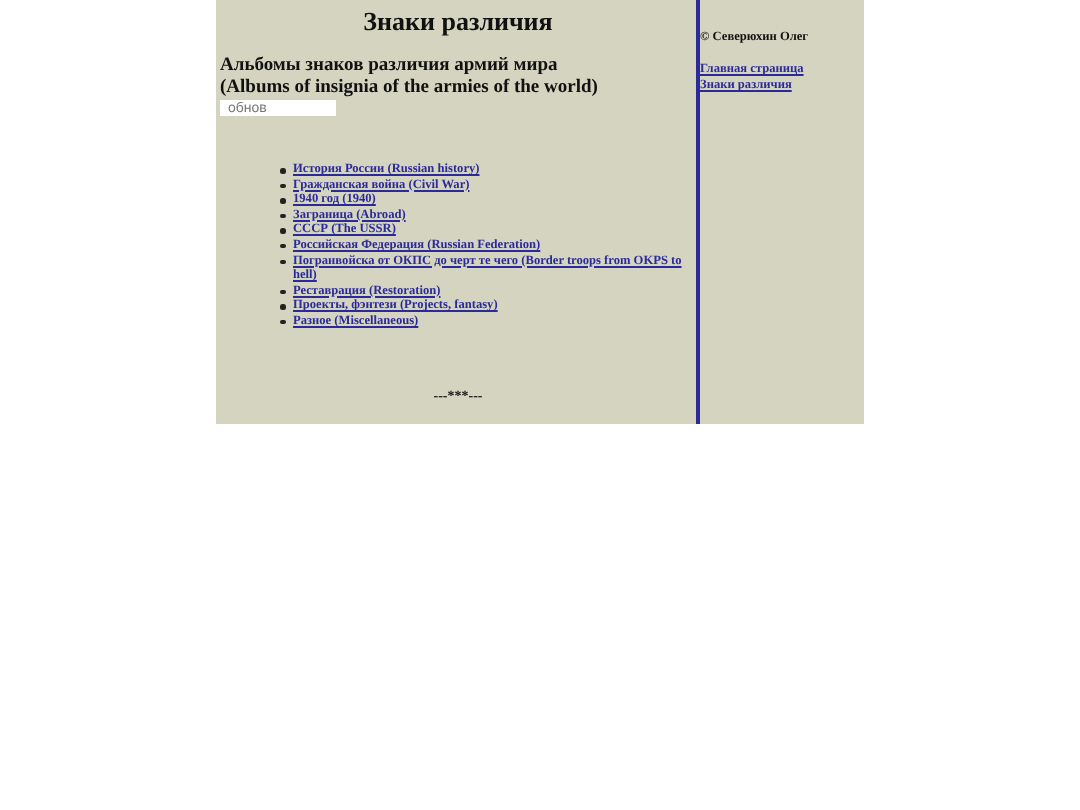 The width and height of the screenshot is (1080, 810). Describe the element at coordinates (458, 22) in the screenshot. I see `page-title: Знаки различия` at that location.